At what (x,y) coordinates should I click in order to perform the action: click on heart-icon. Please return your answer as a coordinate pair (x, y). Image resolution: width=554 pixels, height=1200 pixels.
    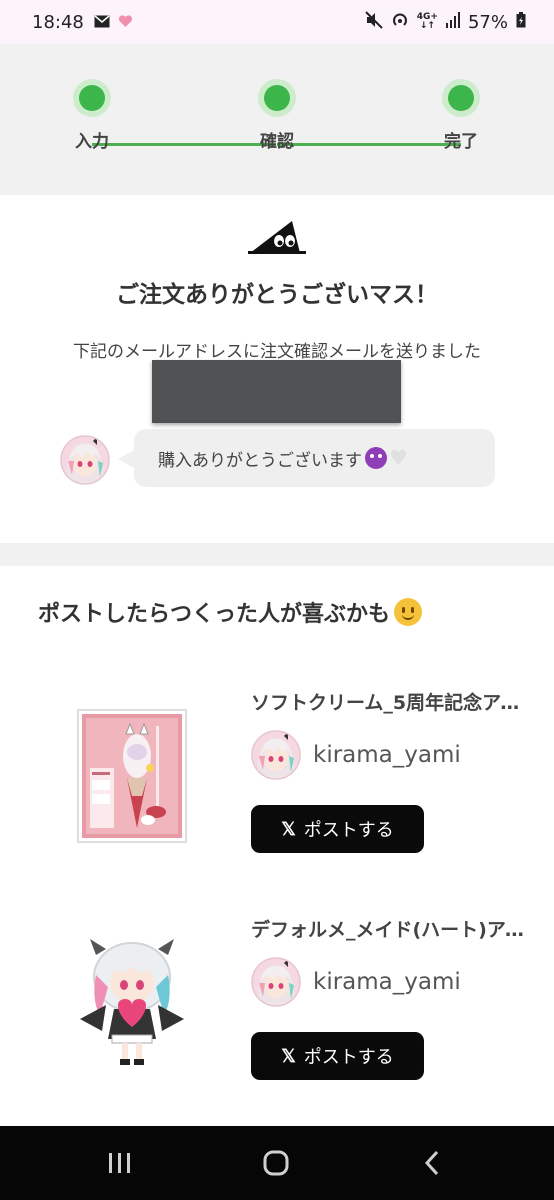
    Looking at the image, I should click on (125, 22).